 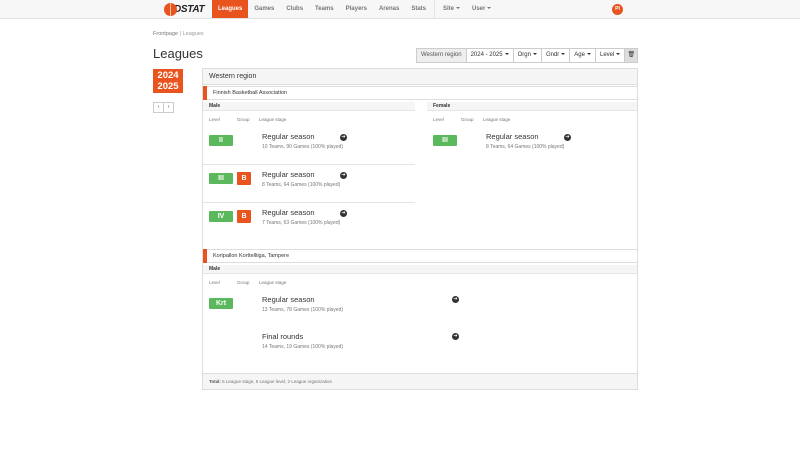 I want to click on organization-filter-label: Orgn, so click(x=524, y=55).